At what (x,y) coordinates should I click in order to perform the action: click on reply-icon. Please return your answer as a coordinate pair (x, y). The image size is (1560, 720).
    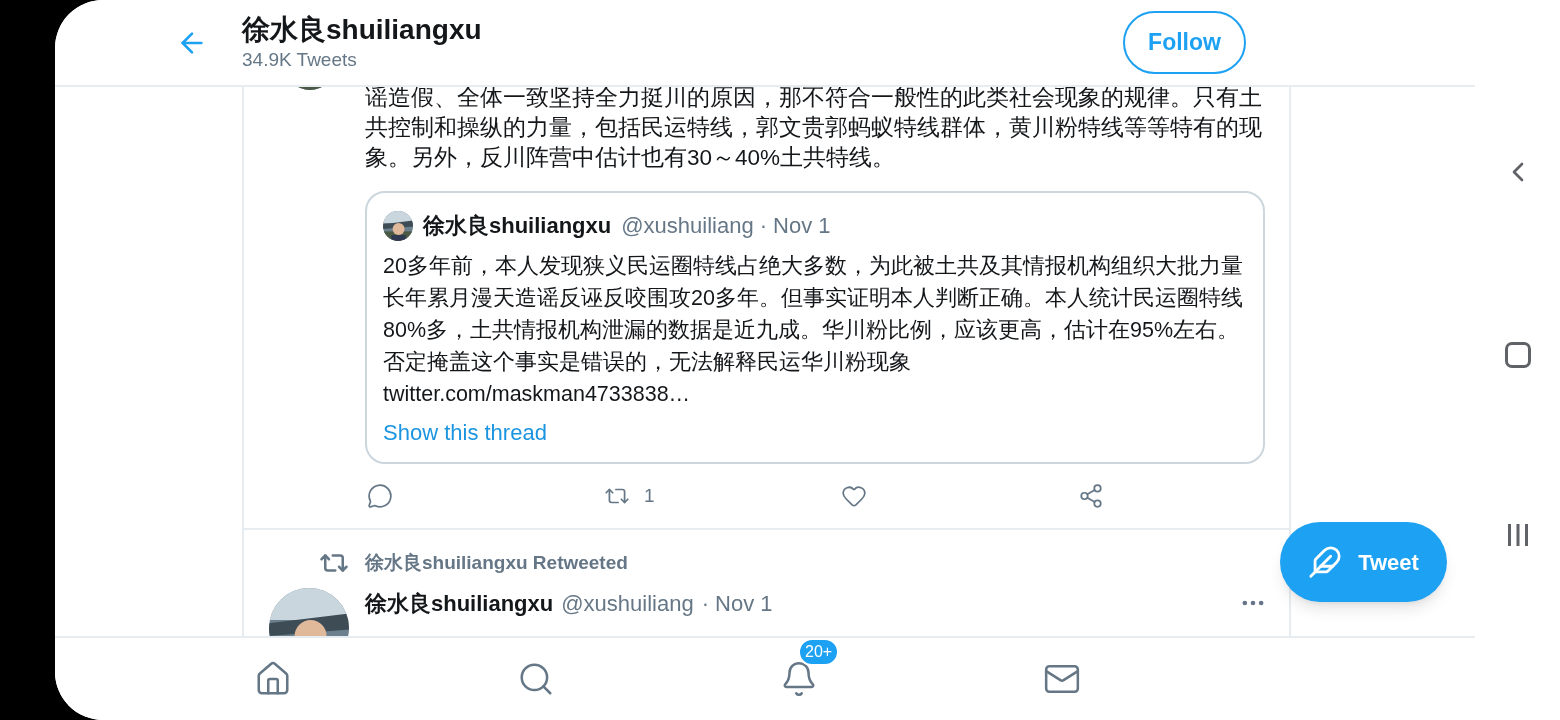
    Looking at the image, I should click on (380, 496).